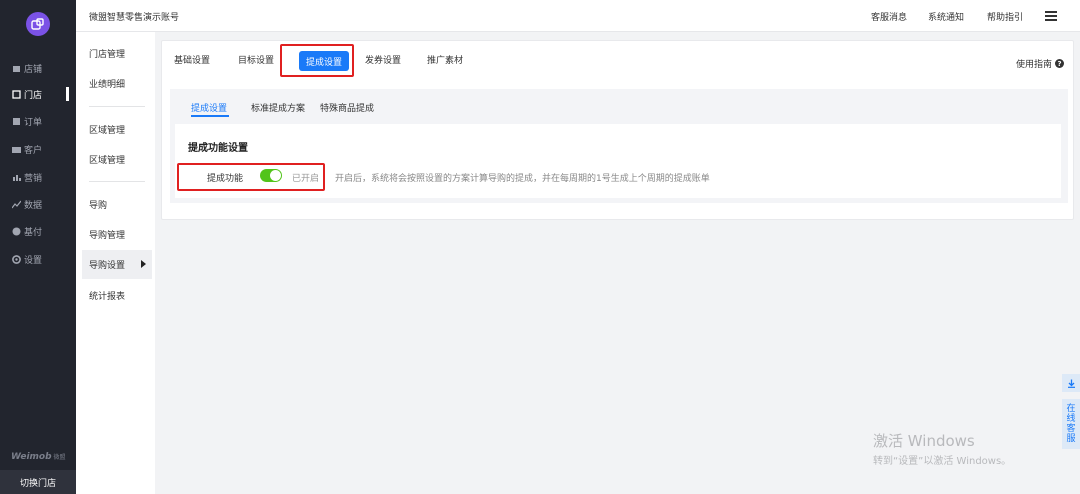  I want to click on secondary-sidebar: 门店管理 业绩明细 区域管理 区域管理 导购 导购管理 导购设置 统计报表, so click(115, 263).